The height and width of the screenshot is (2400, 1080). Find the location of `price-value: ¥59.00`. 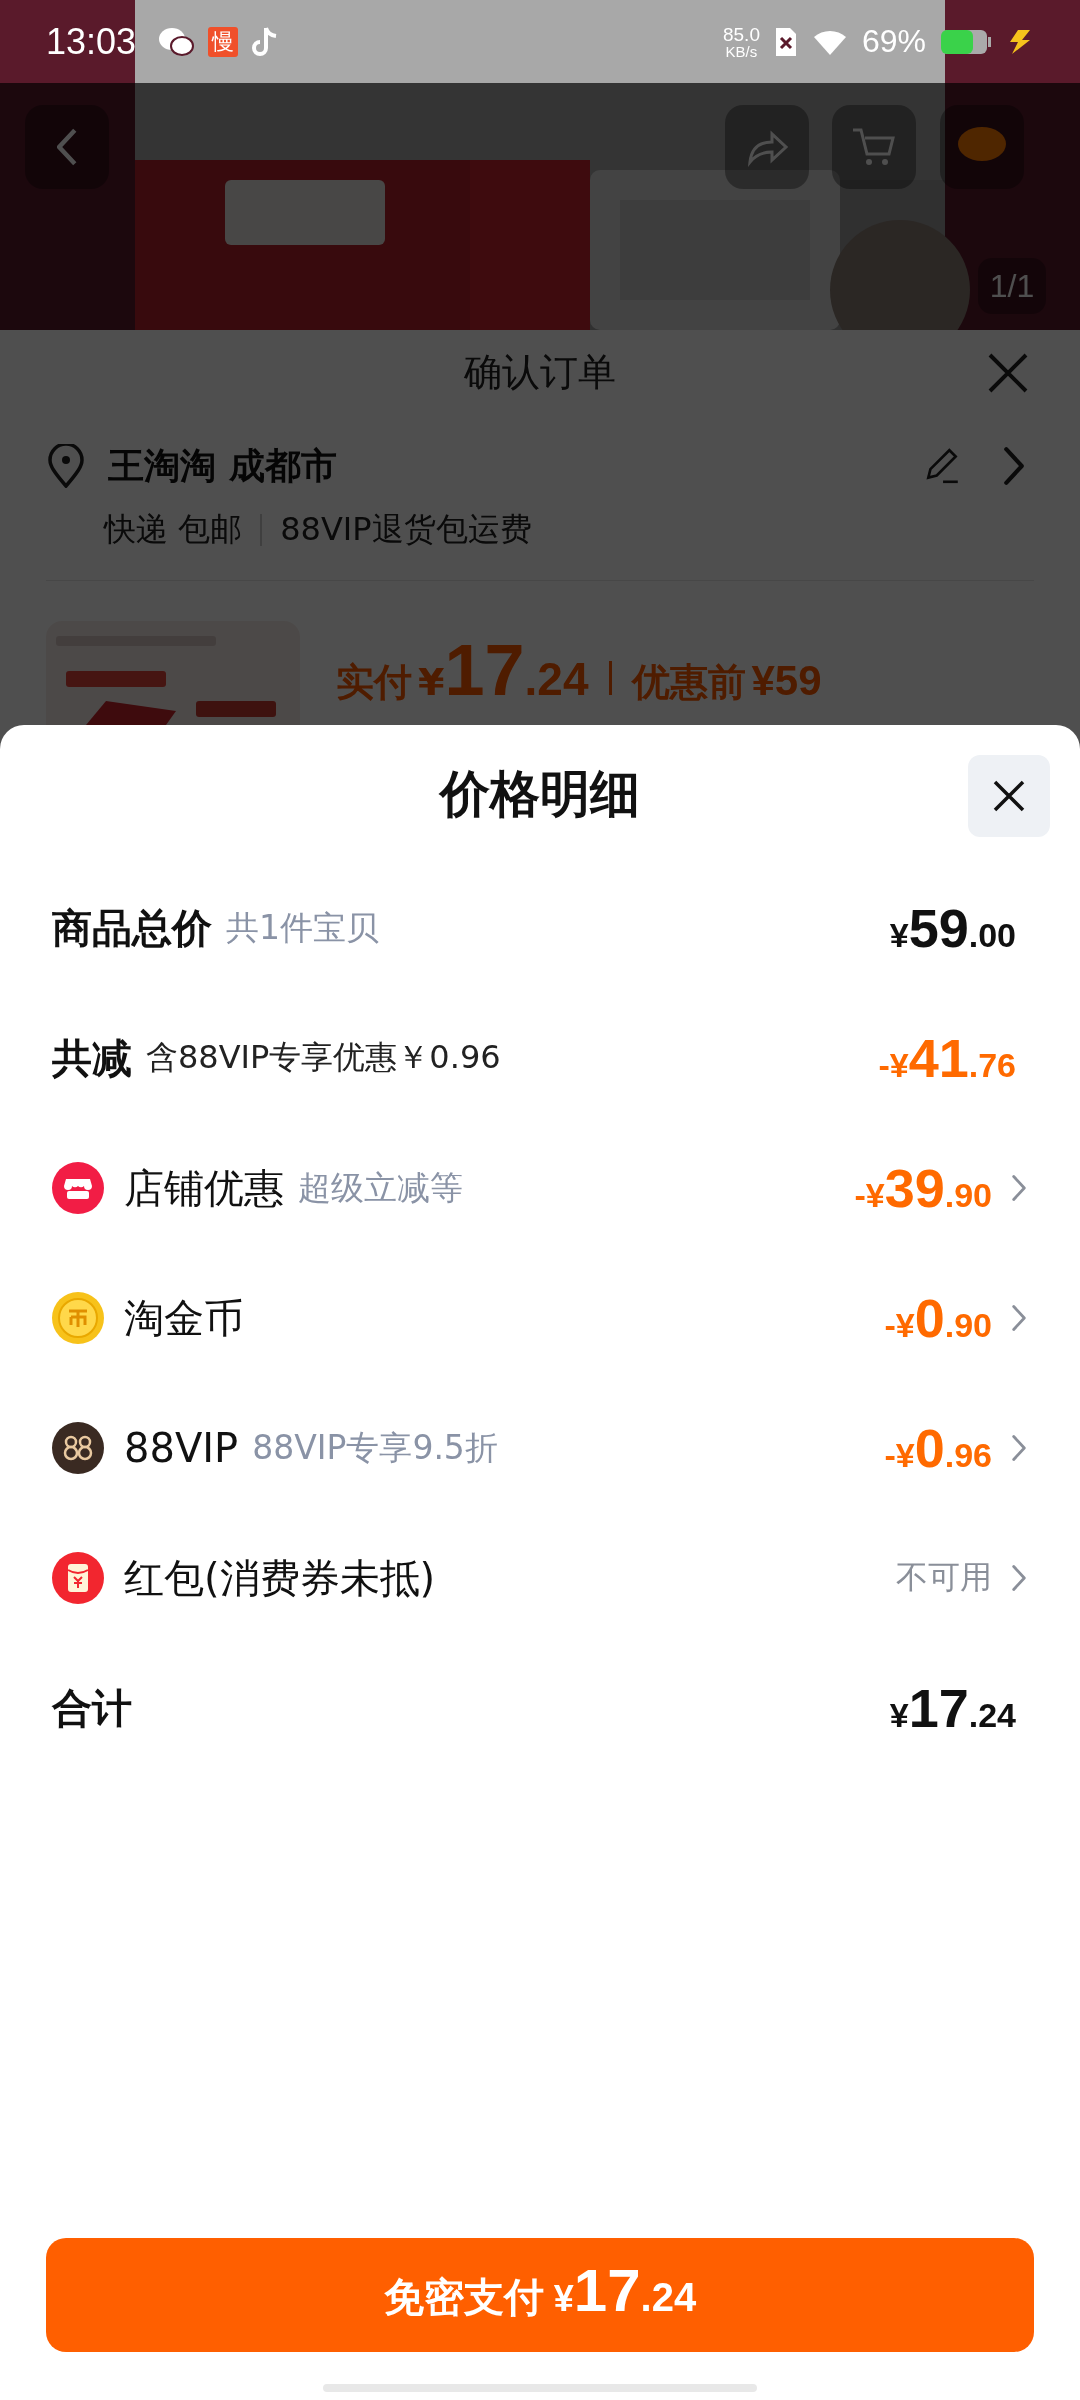

price-value: ¥59.00 is located at coordinates (952, 928).